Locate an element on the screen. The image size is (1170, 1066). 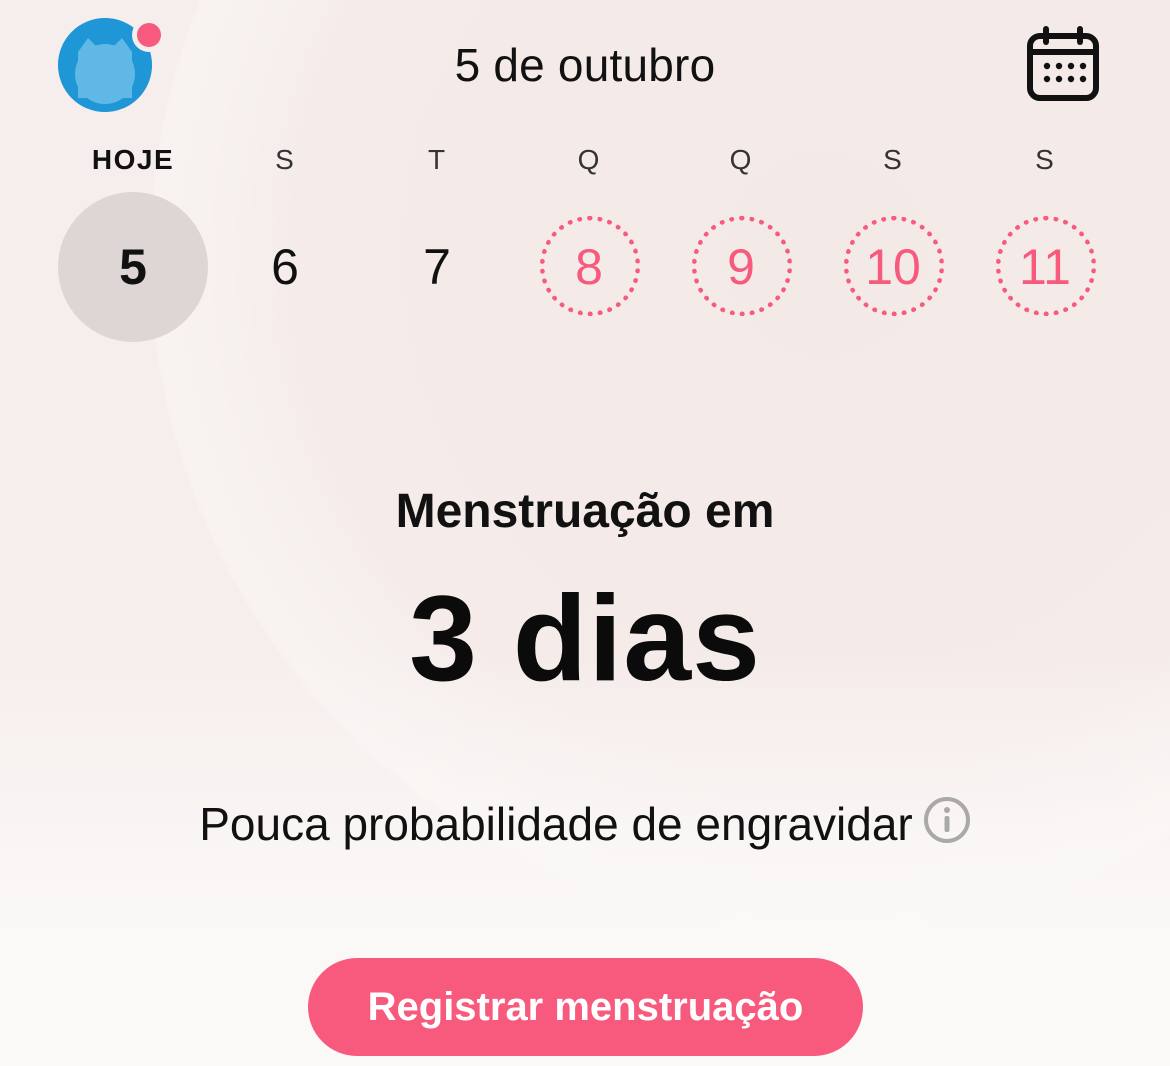
day-number: 8 is located at coordinates (589, 267).